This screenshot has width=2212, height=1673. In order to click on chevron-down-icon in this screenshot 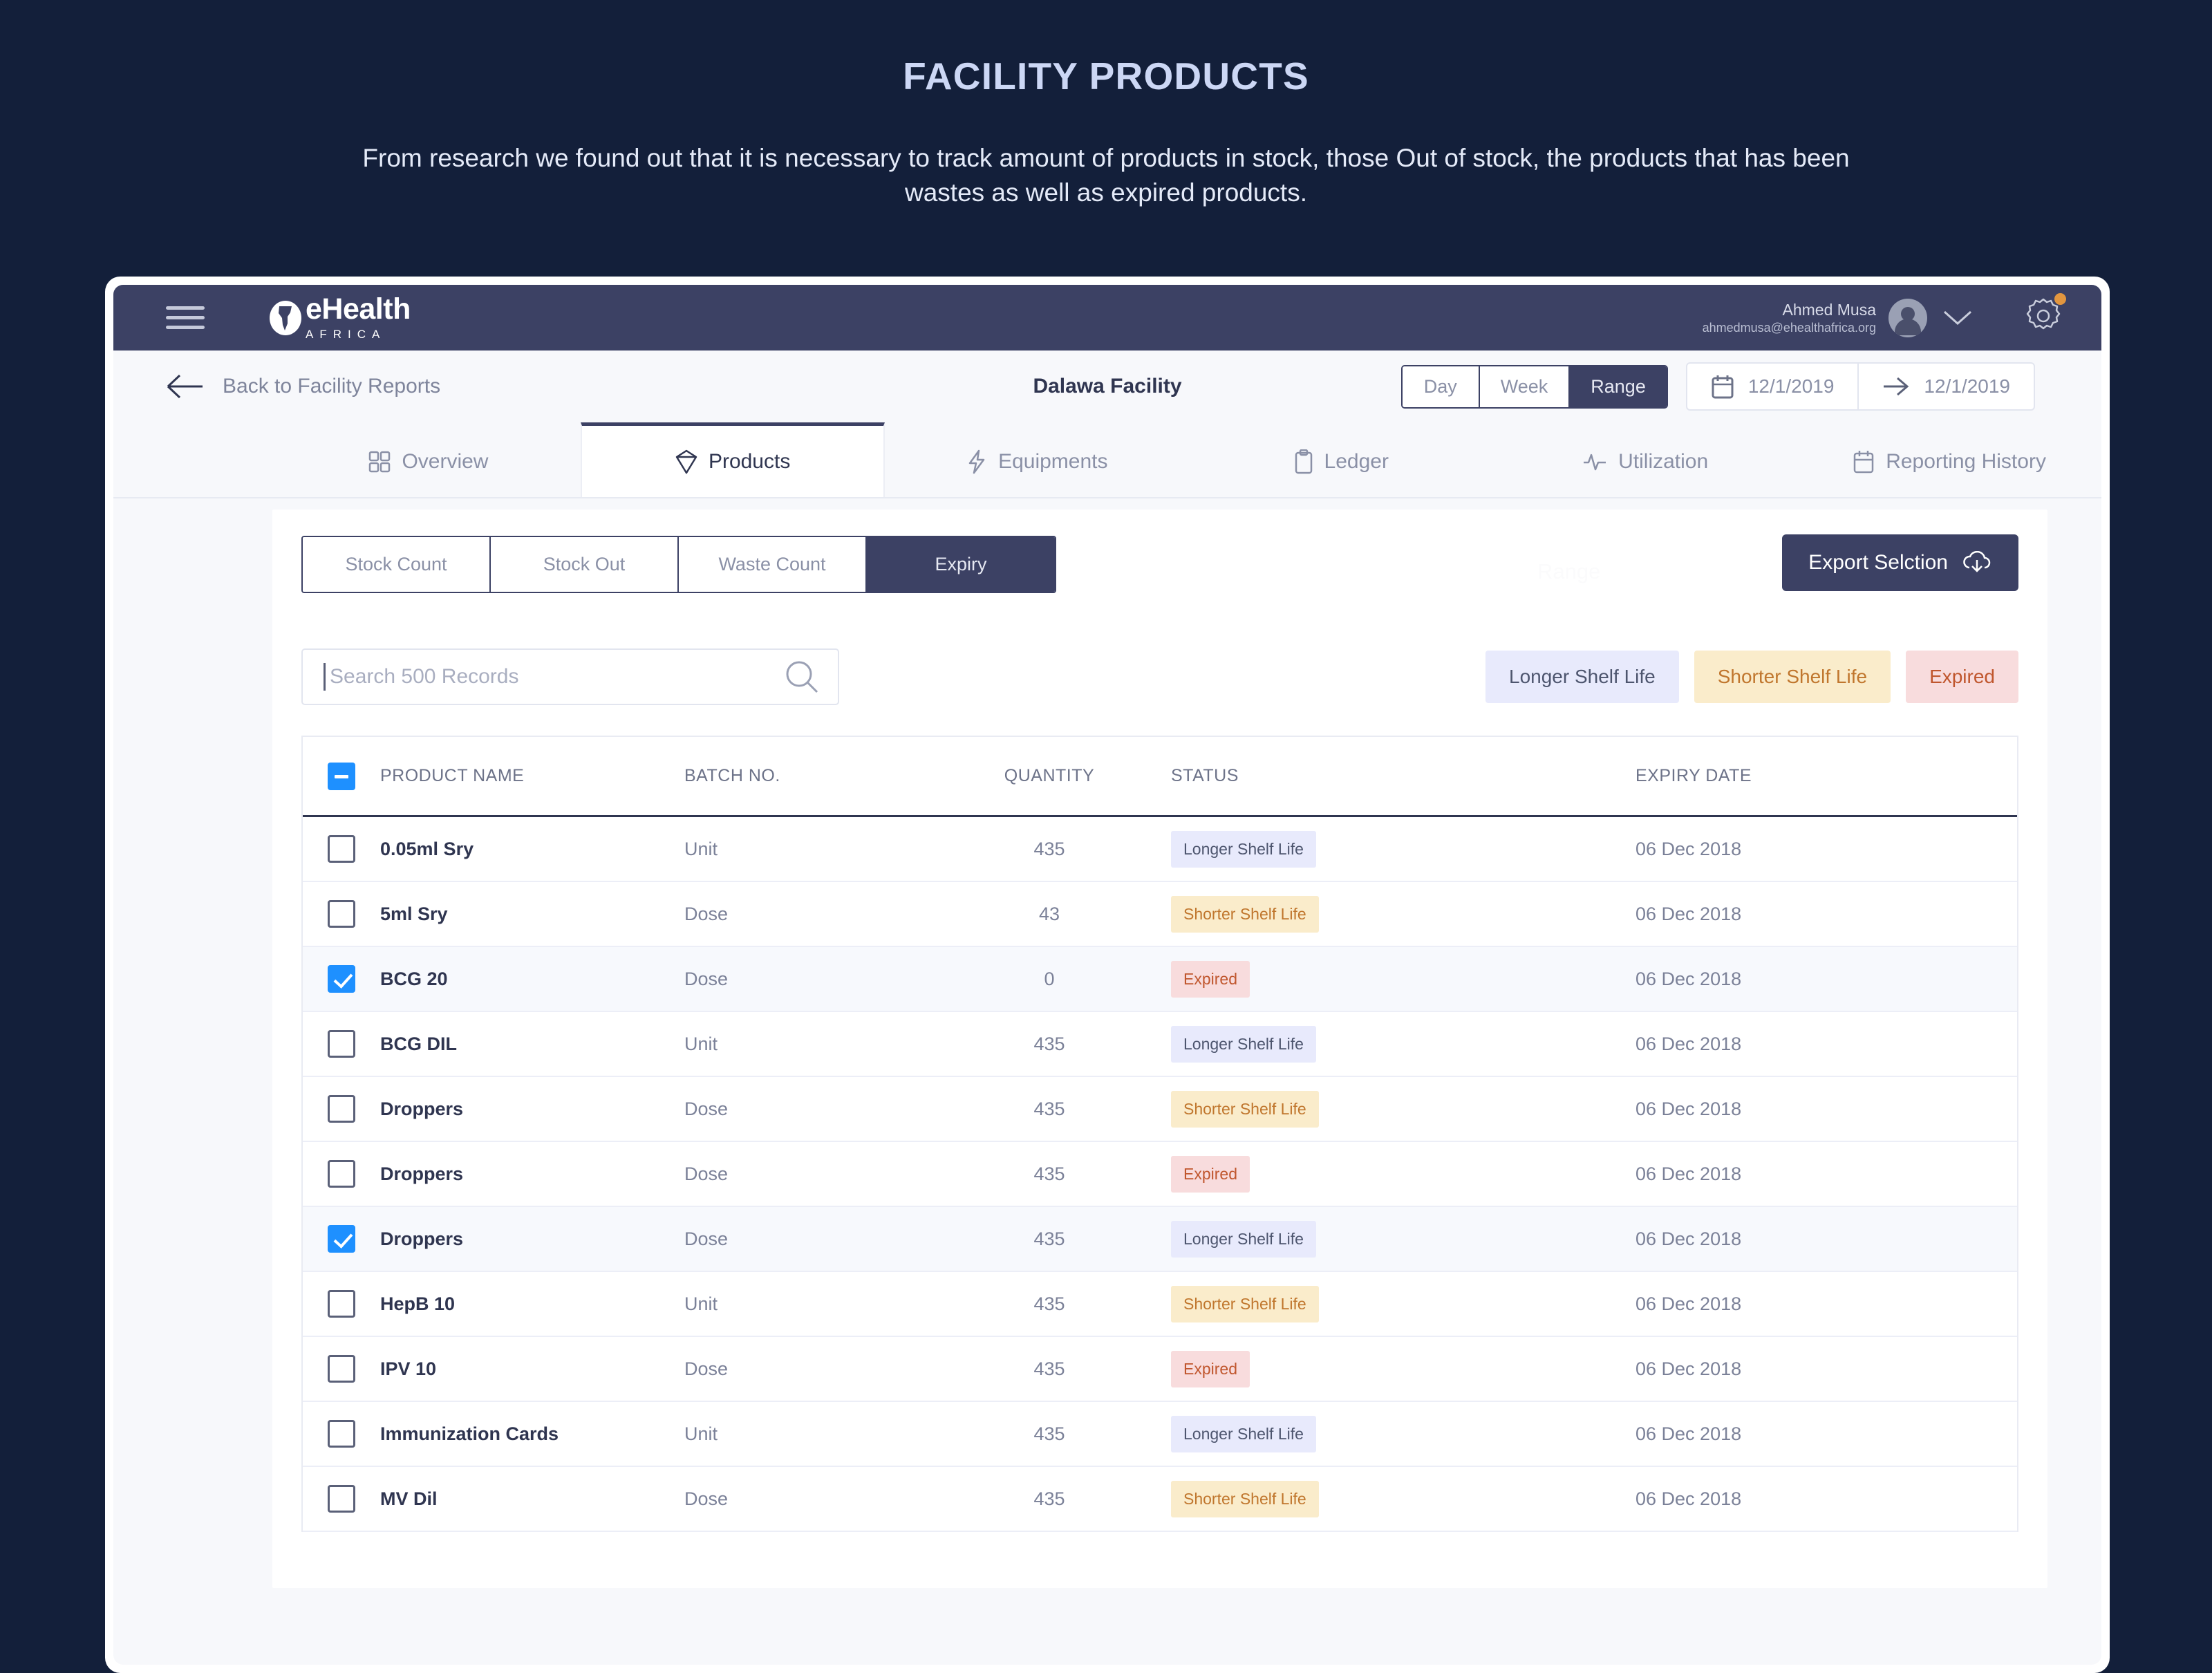, I will do `click(1957, 318)`.